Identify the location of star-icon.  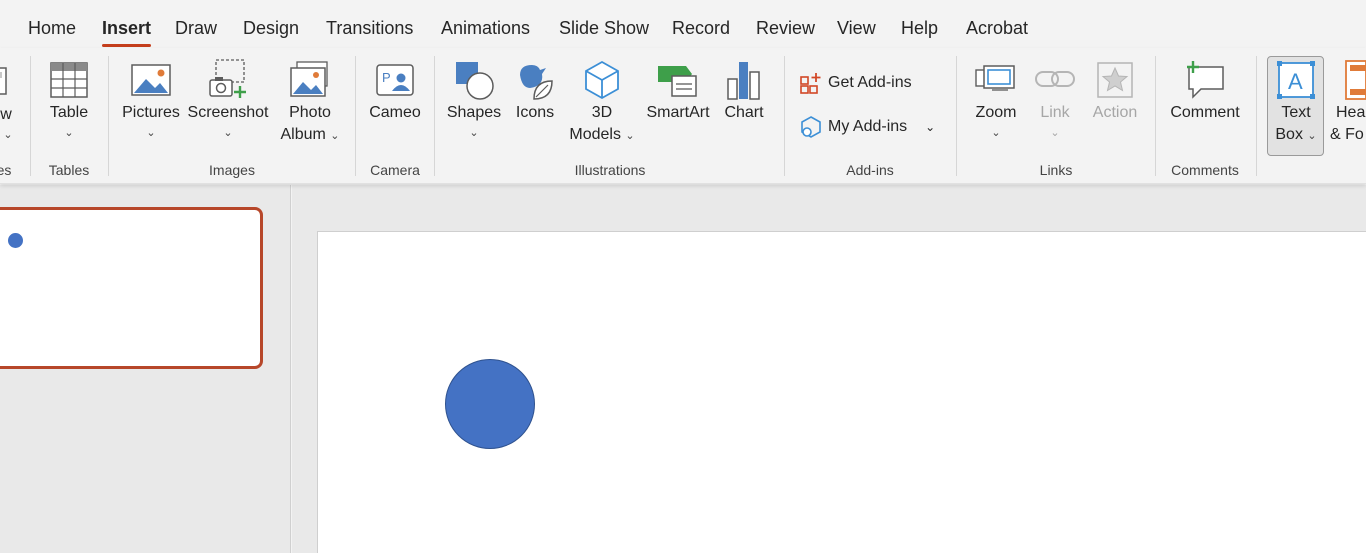
(1115, 80).